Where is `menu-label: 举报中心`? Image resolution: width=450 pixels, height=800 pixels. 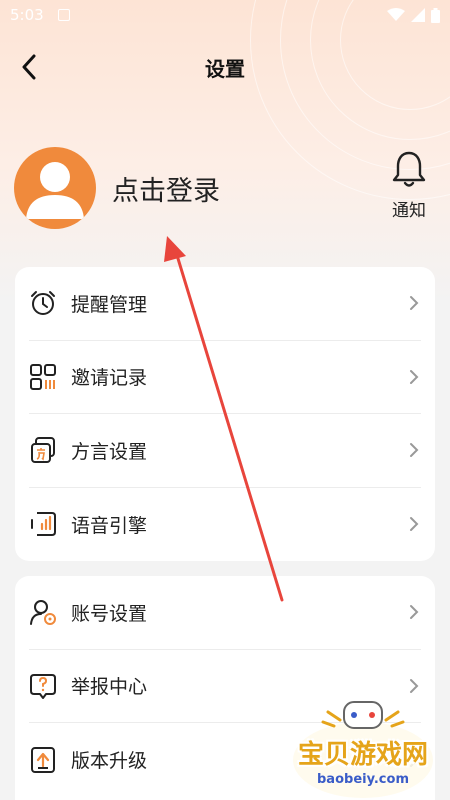
menu-label: 举报中心 is located at coordinates (109, 687).